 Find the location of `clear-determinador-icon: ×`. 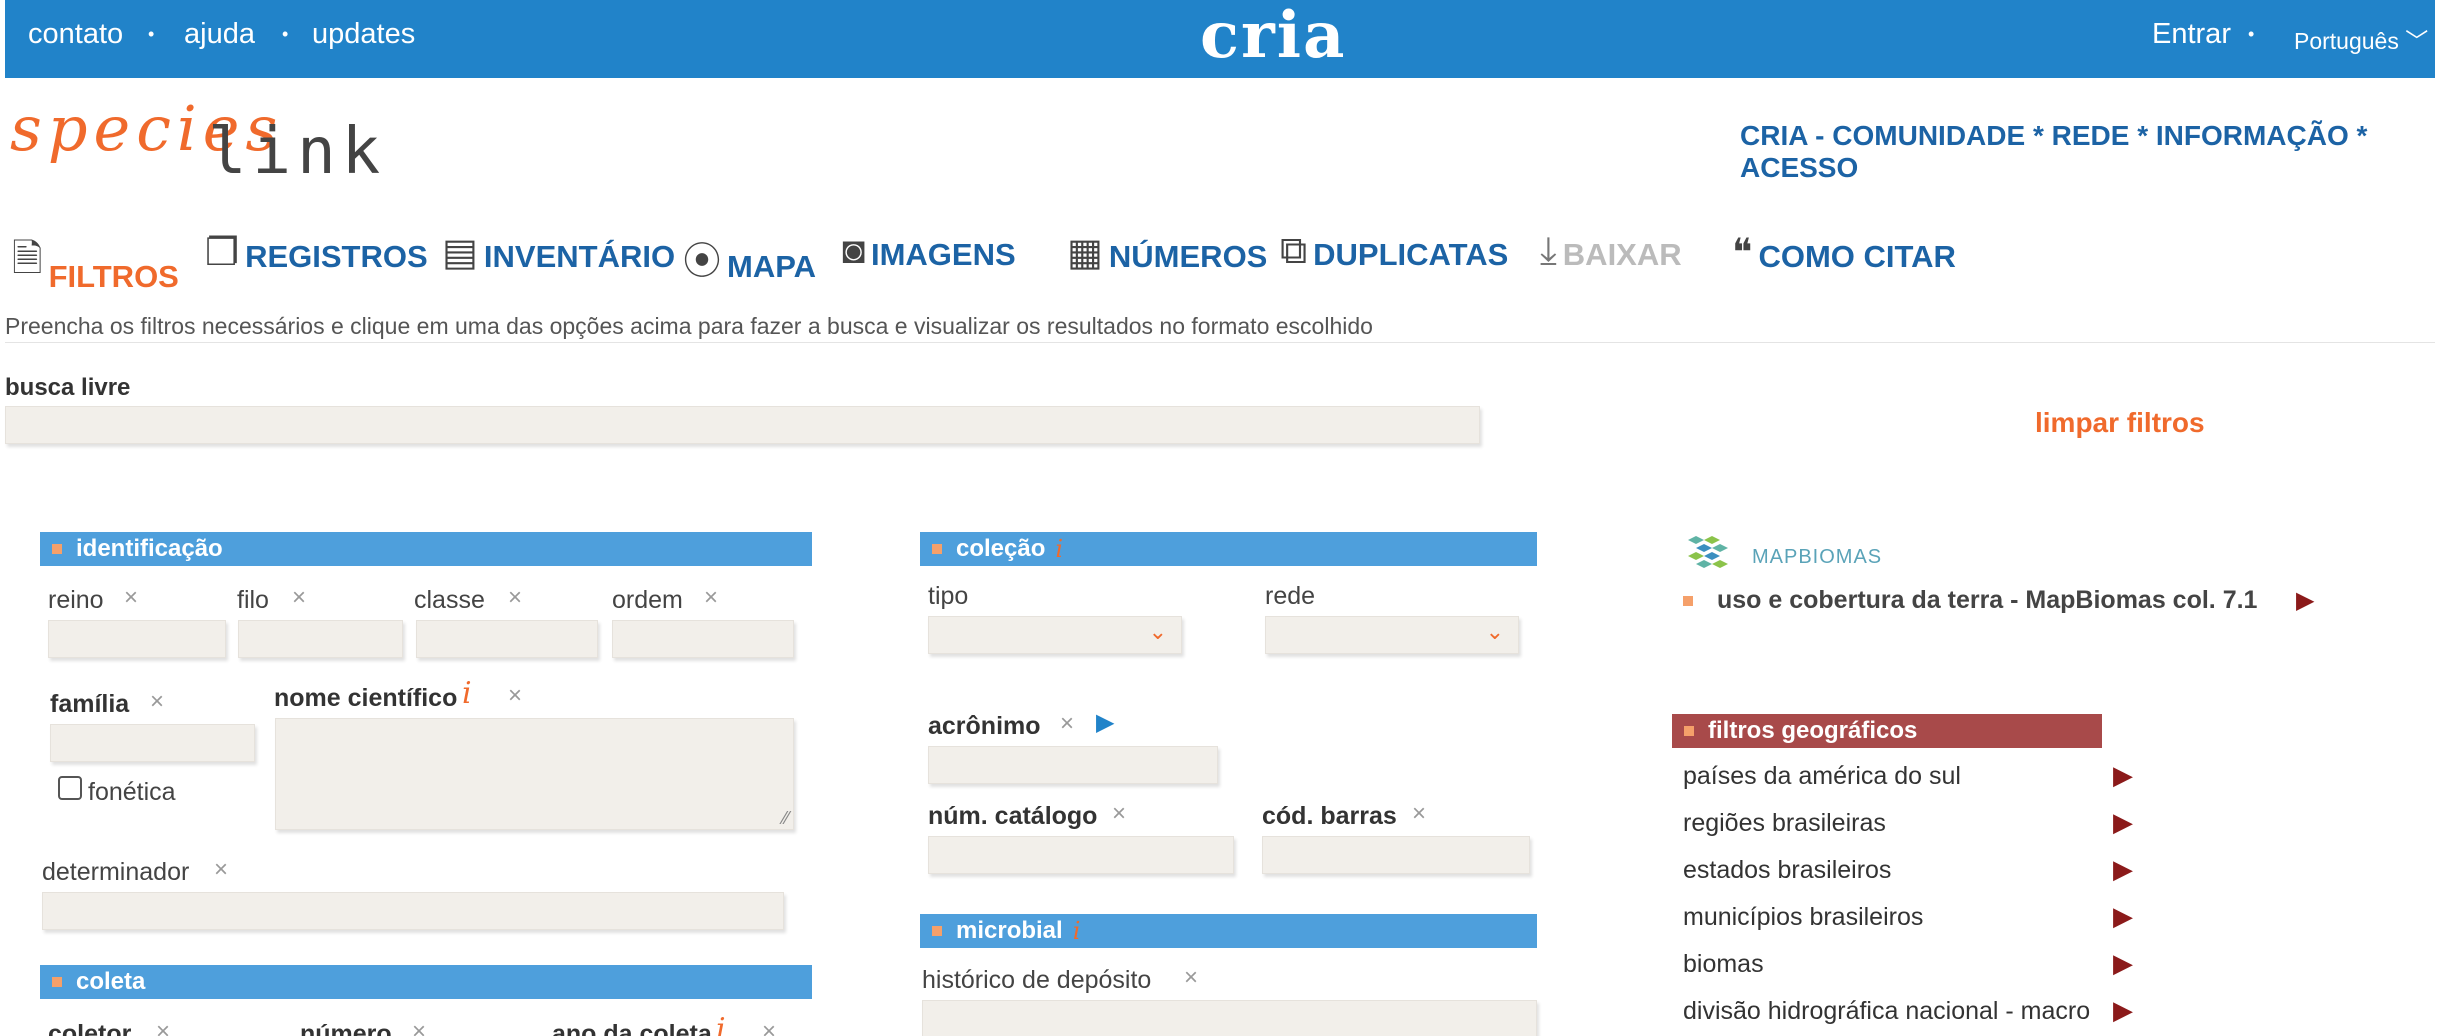

clear-determinador-icon: × is located at coordinates (221, 870).